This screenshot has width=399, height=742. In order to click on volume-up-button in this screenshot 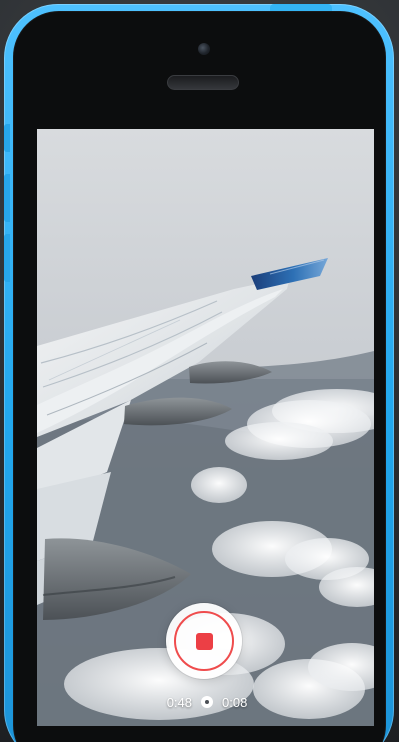, I will do `click(7, 198)`.